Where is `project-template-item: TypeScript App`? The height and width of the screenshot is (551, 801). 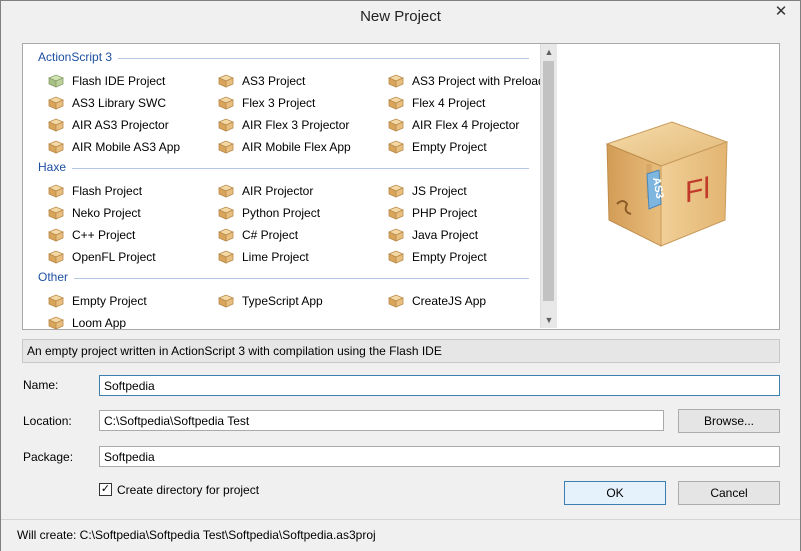
project-template-item: TypeScript App is located at coordinates (270, 301).